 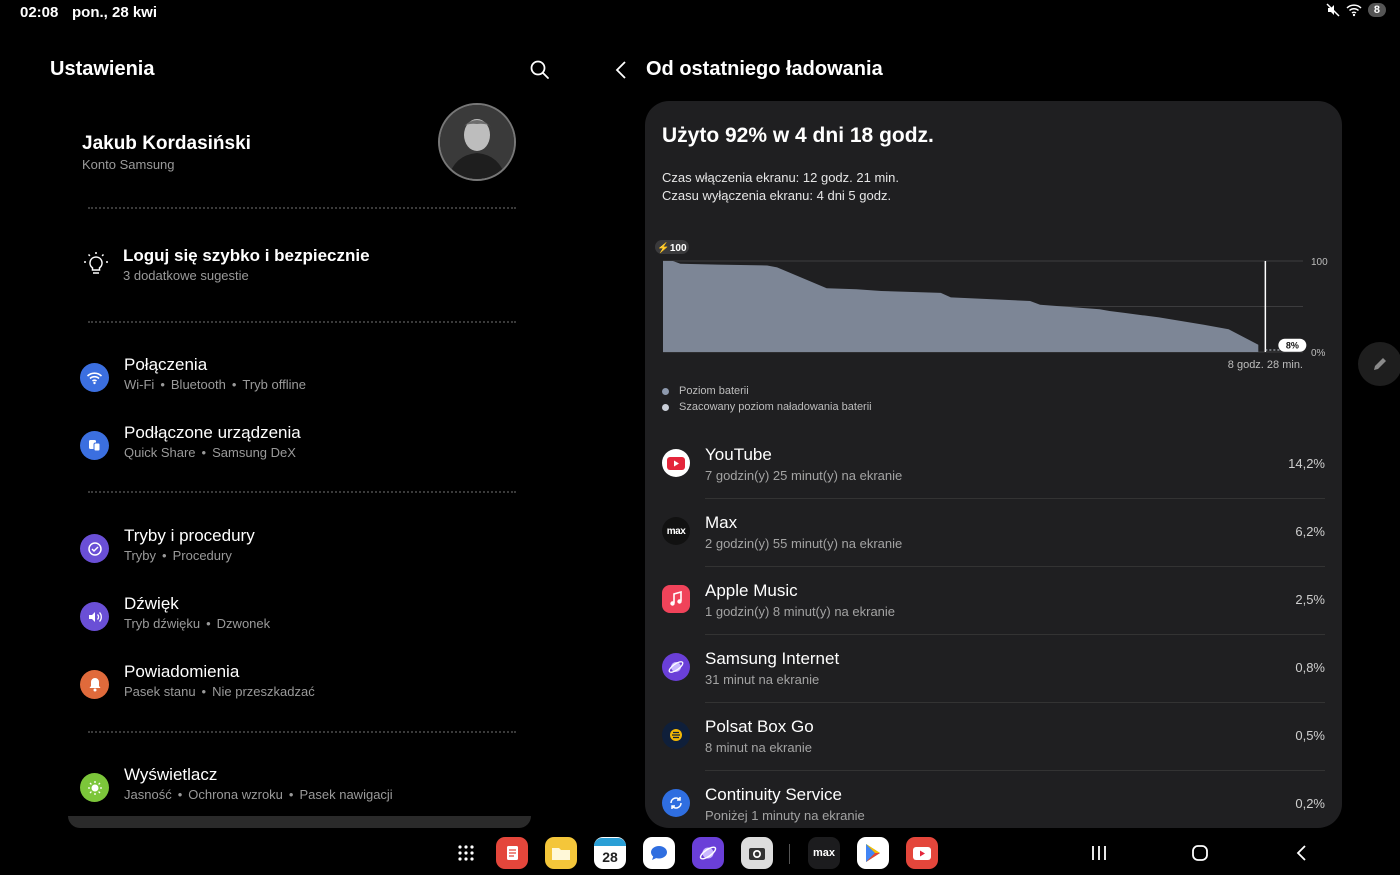 I want to click on usage-title: Użyto 92% w 4 dni 18 godz., so click(x=798, y=135).